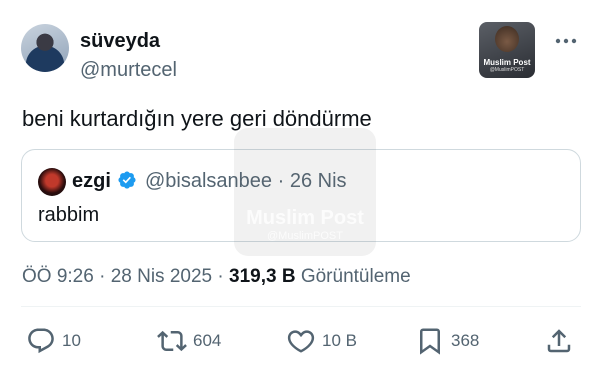  Describe the element at coordinates (465, 340) in the screenshot. I see `bookmark-count: 368` at that location.